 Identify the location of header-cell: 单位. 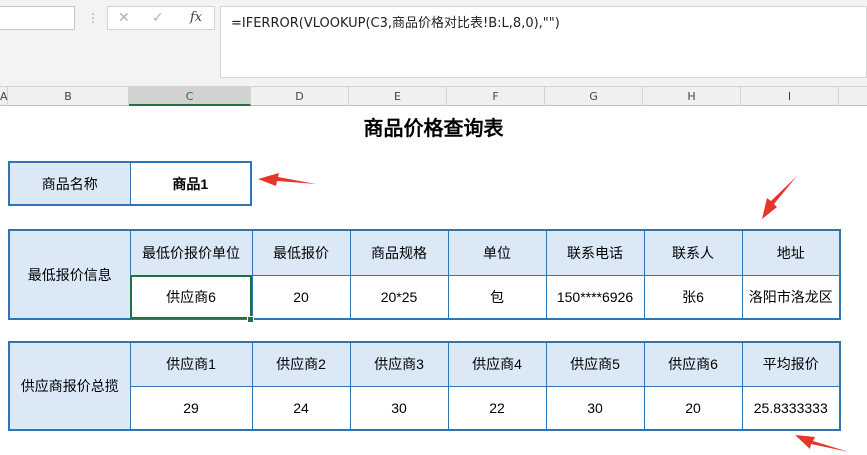
(497, 252).